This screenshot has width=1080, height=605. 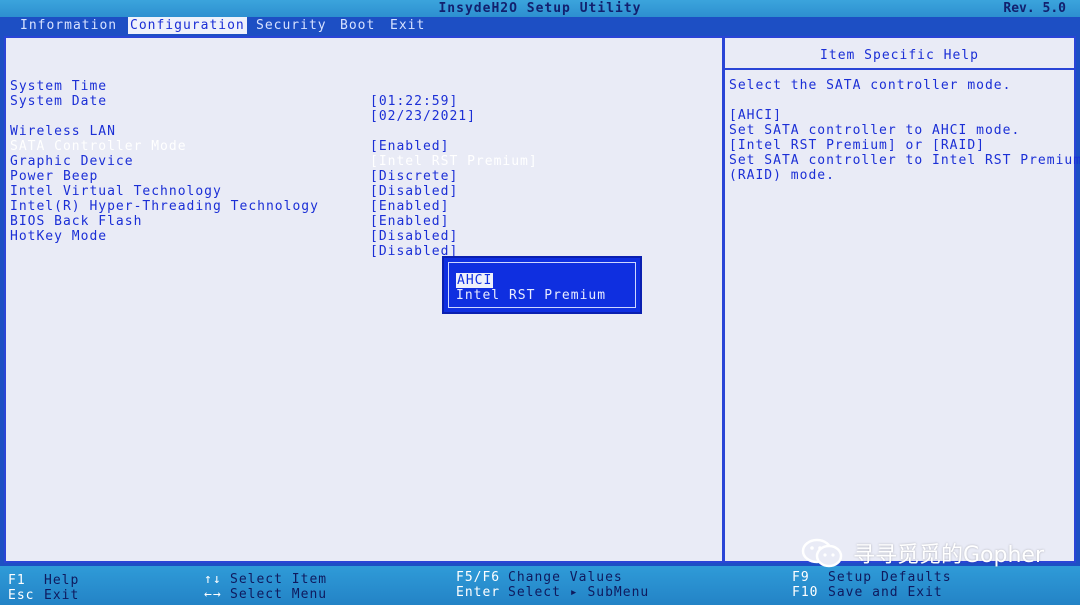 What do you see at coordinates (801, 577) in the screenshot?
I see `f9-key: F9` at bounding box center [801, 577].